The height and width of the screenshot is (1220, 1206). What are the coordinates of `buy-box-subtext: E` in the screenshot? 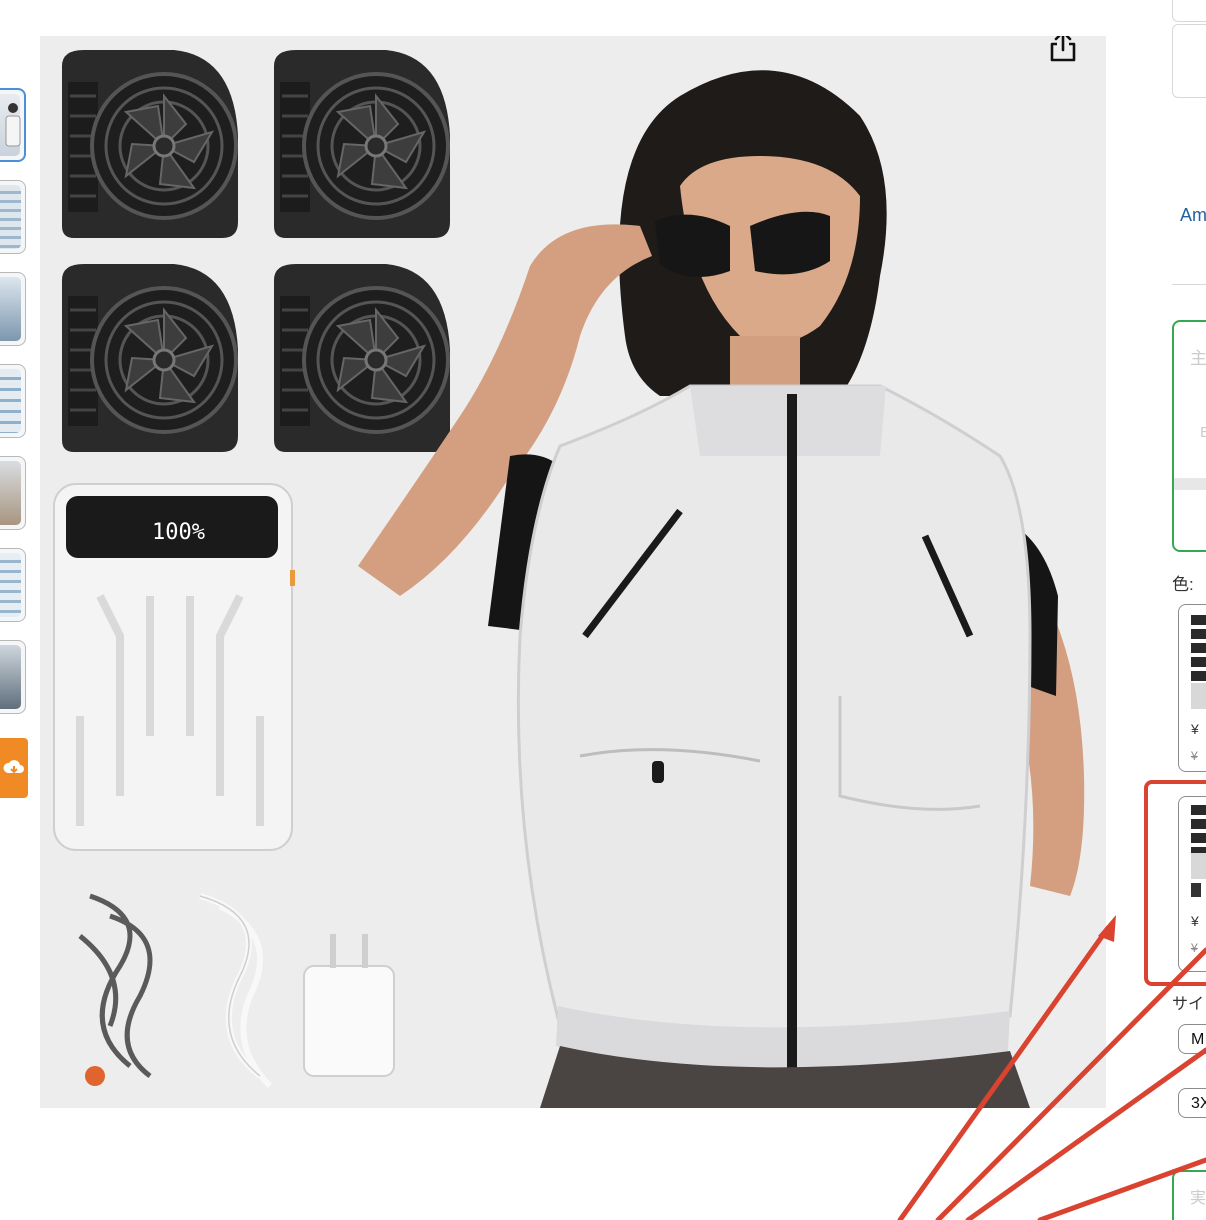 It's located at (1203, 432).